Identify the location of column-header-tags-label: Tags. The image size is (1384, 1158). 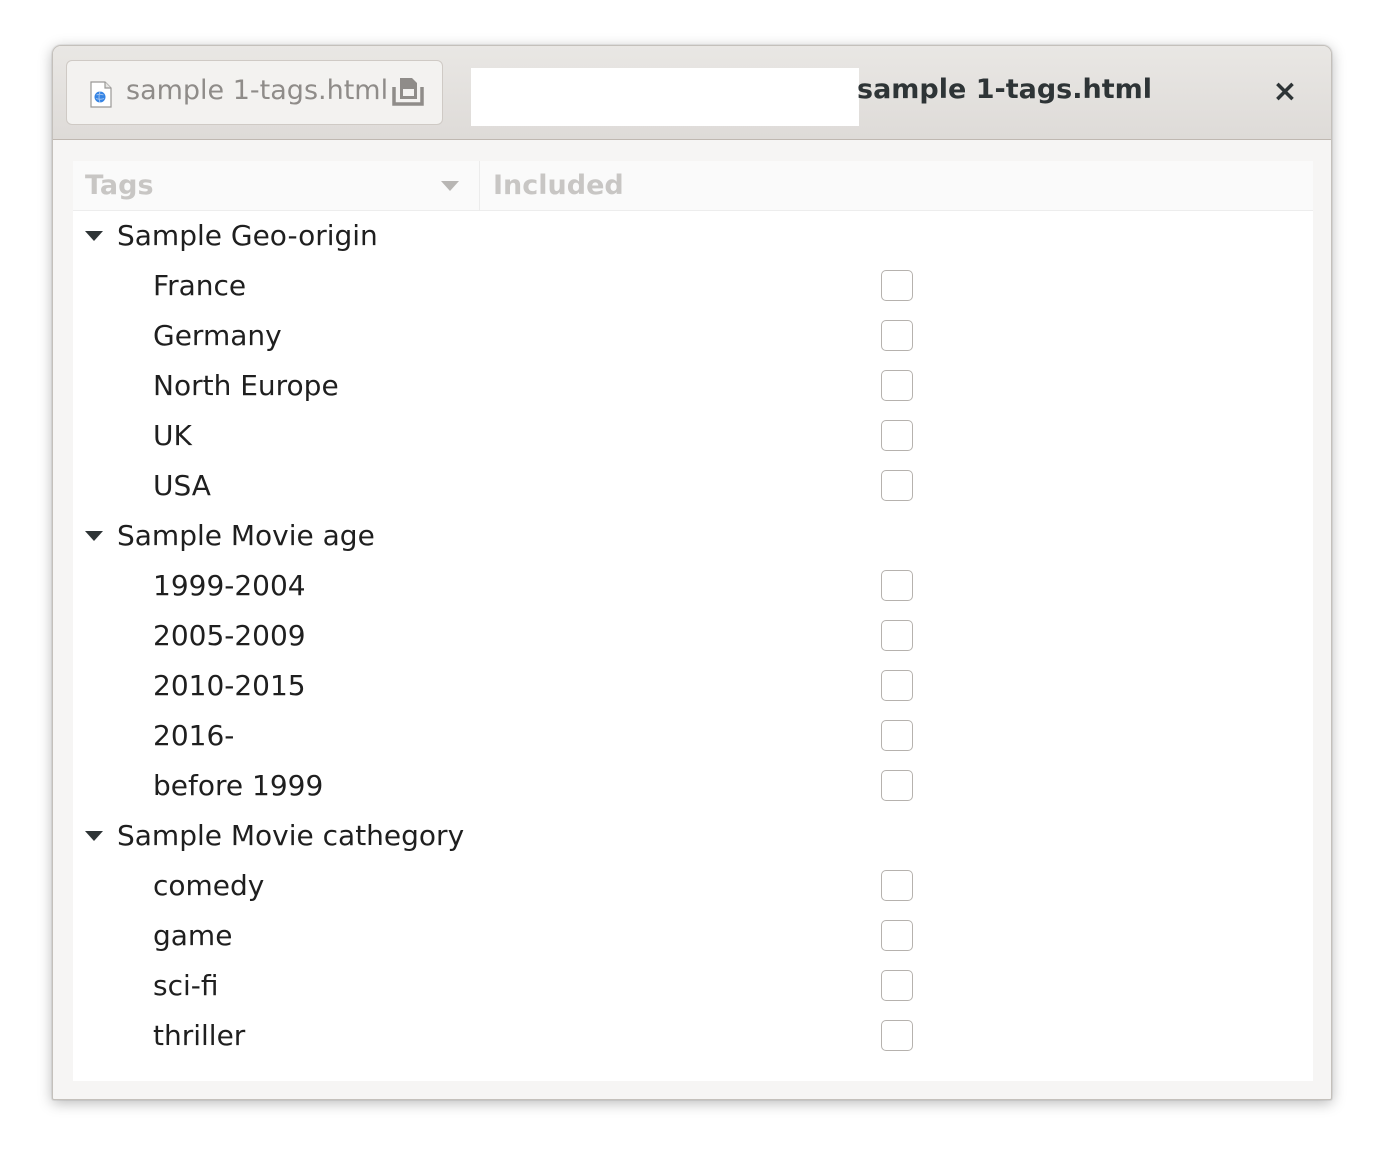
(119, 185).